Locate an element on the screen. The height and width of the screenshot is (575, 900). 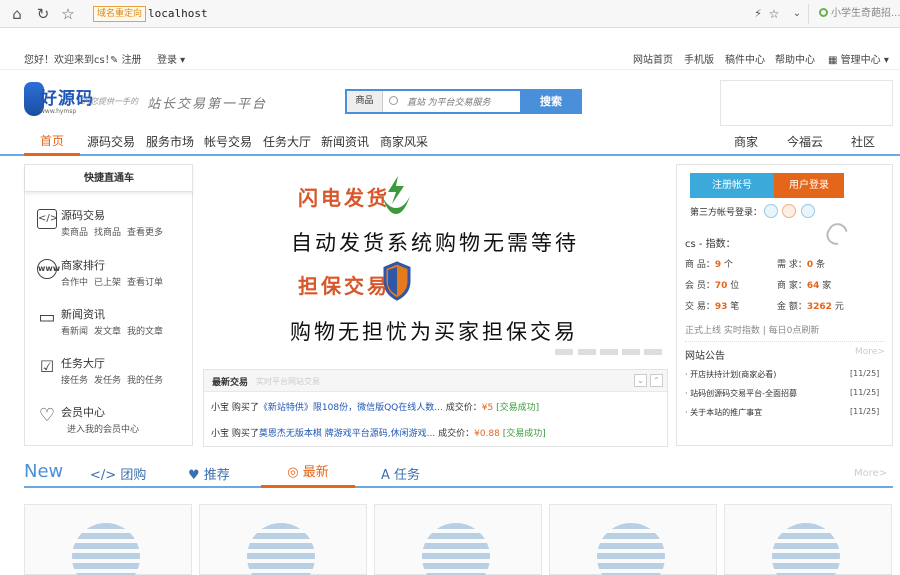
nav-item-shops: 商家 is located at coordinates (746, 141).